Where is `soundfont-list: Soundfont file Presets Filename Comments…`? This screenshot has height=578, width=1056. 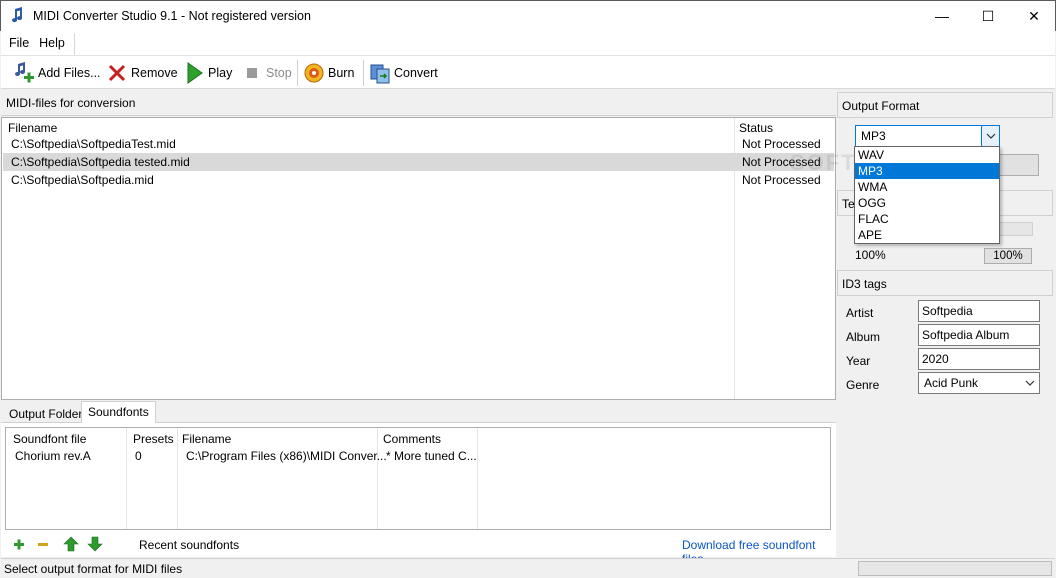 soundfont-list: Soundfont file Presets Filename Comments… is located at coordinates (418, 478).